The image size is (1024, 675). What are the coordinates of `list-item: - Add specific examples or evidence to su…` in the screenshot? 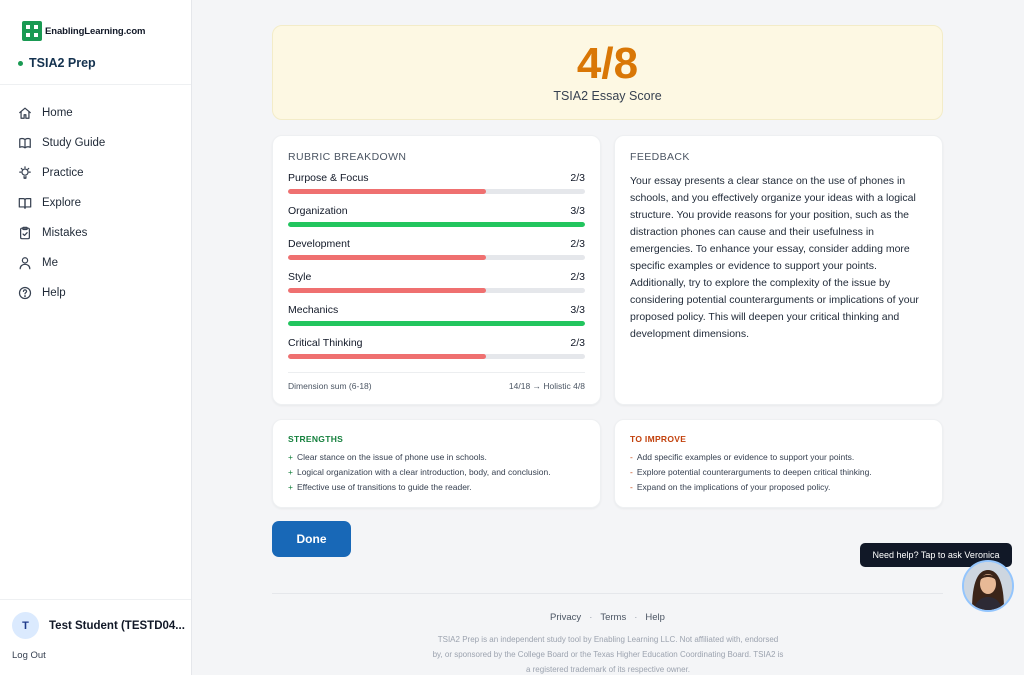 It's located at (778, 457).